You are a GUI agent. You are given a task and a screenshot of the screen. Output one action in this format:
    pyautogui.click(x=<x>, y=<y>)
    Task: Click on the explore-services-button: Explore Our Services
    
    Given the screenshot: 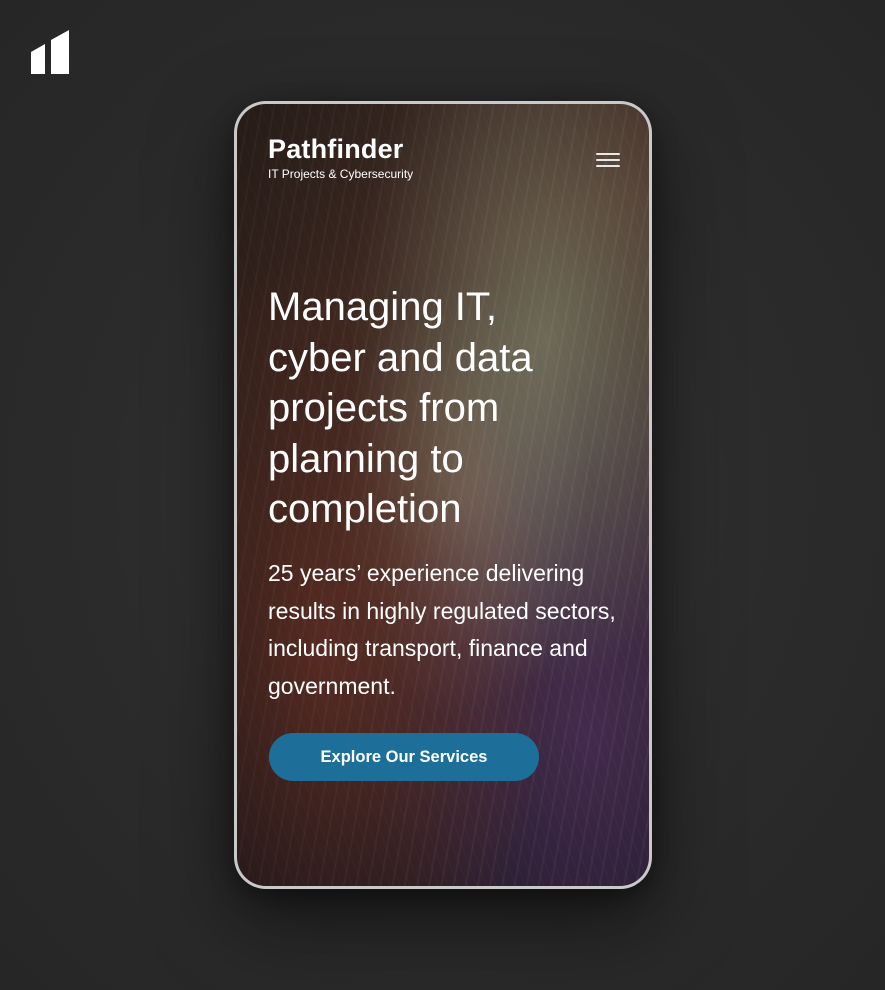 What is the action you would take?
    pyautogui.click(x=404, y=757)
    